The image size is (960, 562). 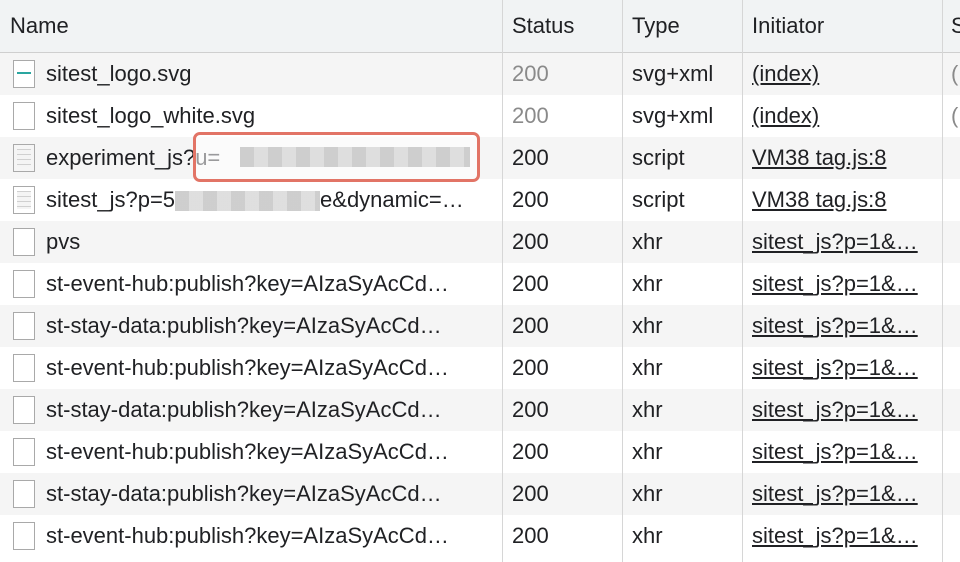 What do you see at coordinates (24, 74) in the screenshot?
I see `svg-image-icon` at bounding box center [24, 74].